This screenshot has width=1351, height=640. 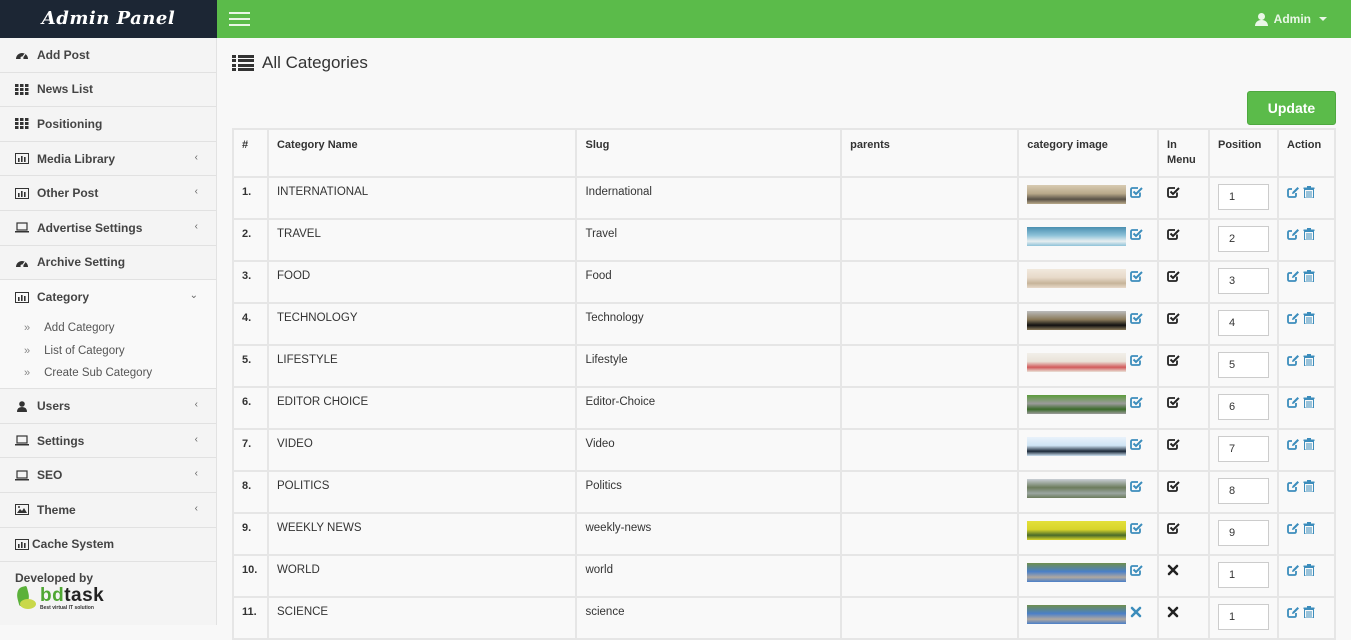 What do you see at coordinates (108, 124) in the screenshot?
I see `sidebar-item-positioning: Positioning` at bounding box center [108, 124].